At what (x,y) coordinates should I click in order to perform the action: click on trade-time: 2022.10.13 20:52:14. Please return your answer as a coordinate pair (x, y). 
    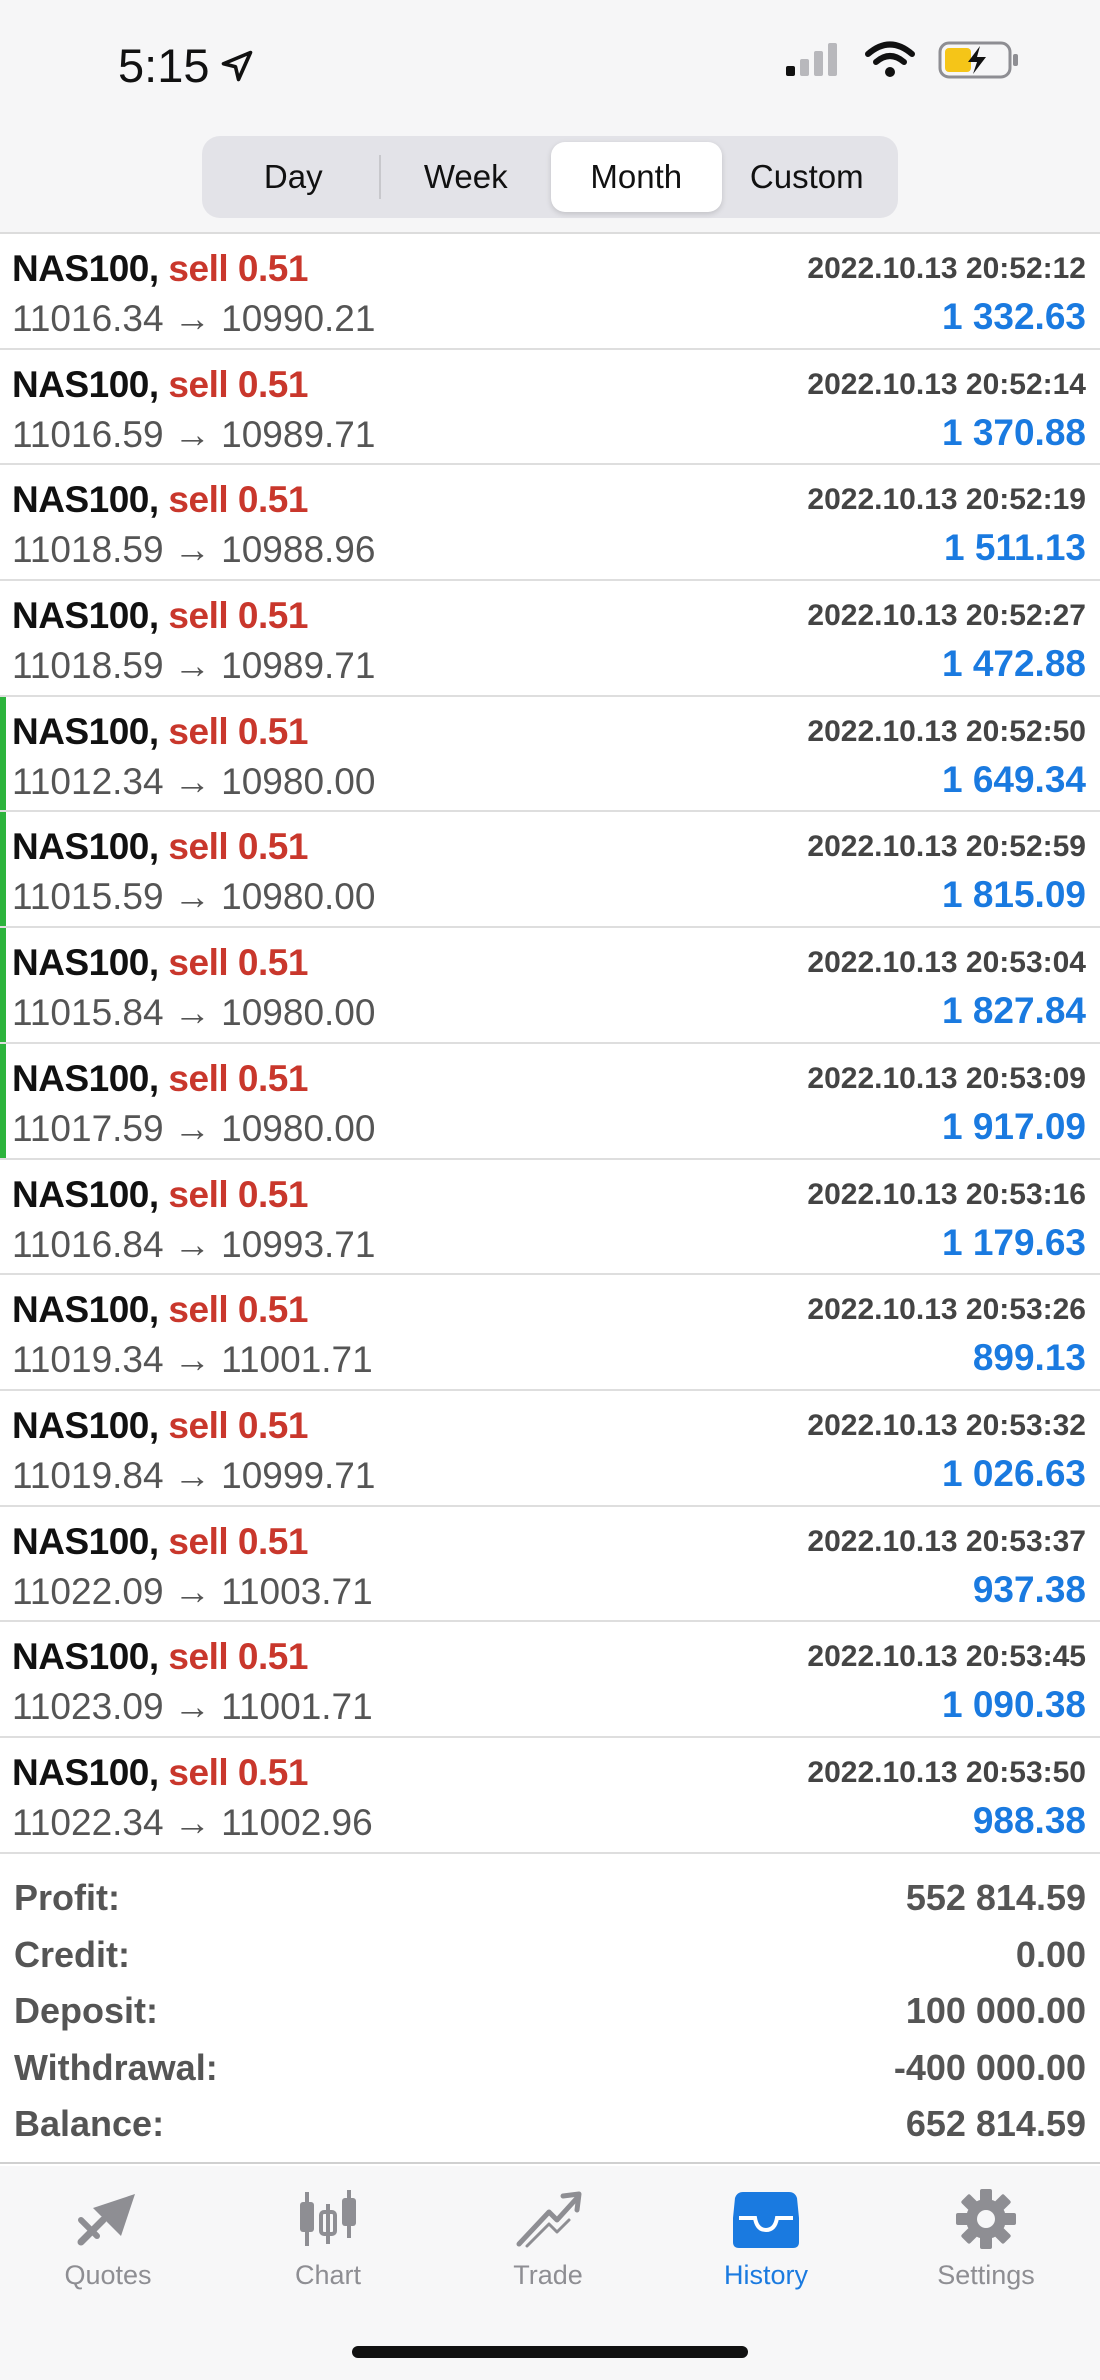
    Looking at the image, I should click on (946, 384).